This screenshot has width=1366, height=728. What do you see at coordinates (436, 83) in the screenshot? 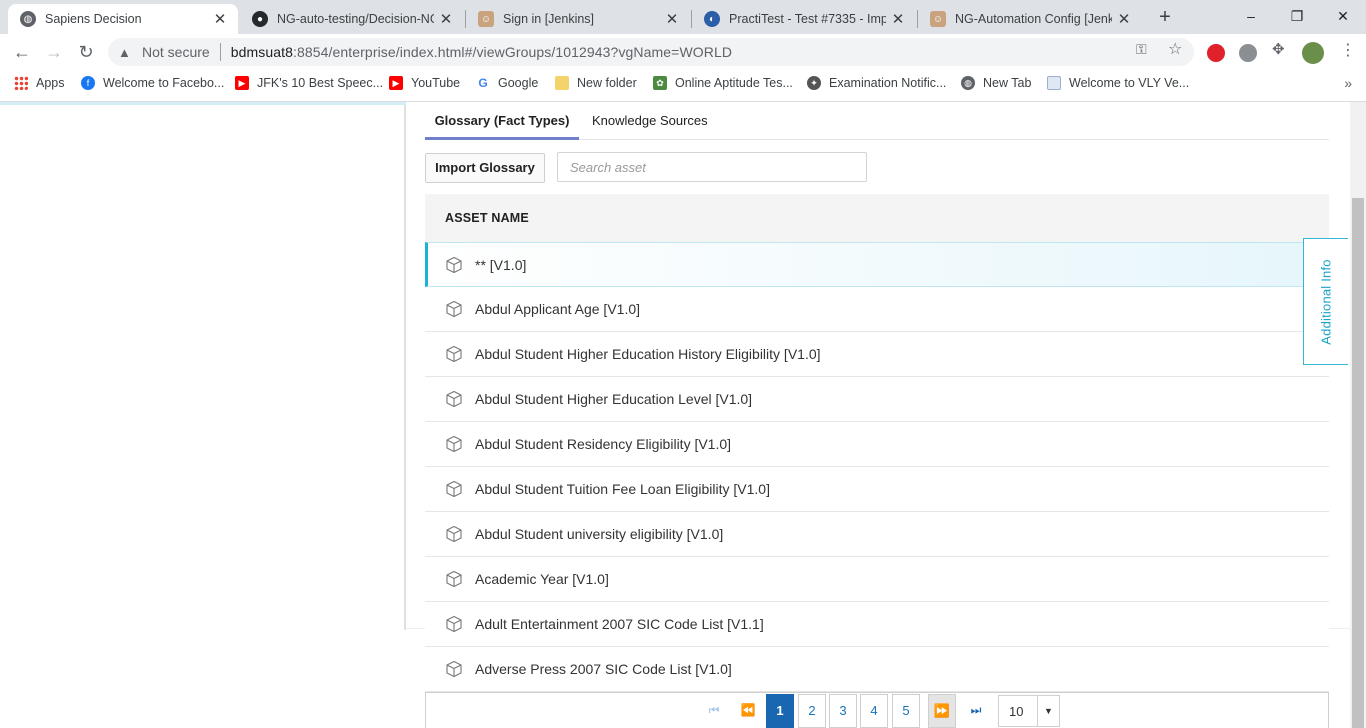
I see `bookmark-label: YouTube` at bounding box center [436, 83].